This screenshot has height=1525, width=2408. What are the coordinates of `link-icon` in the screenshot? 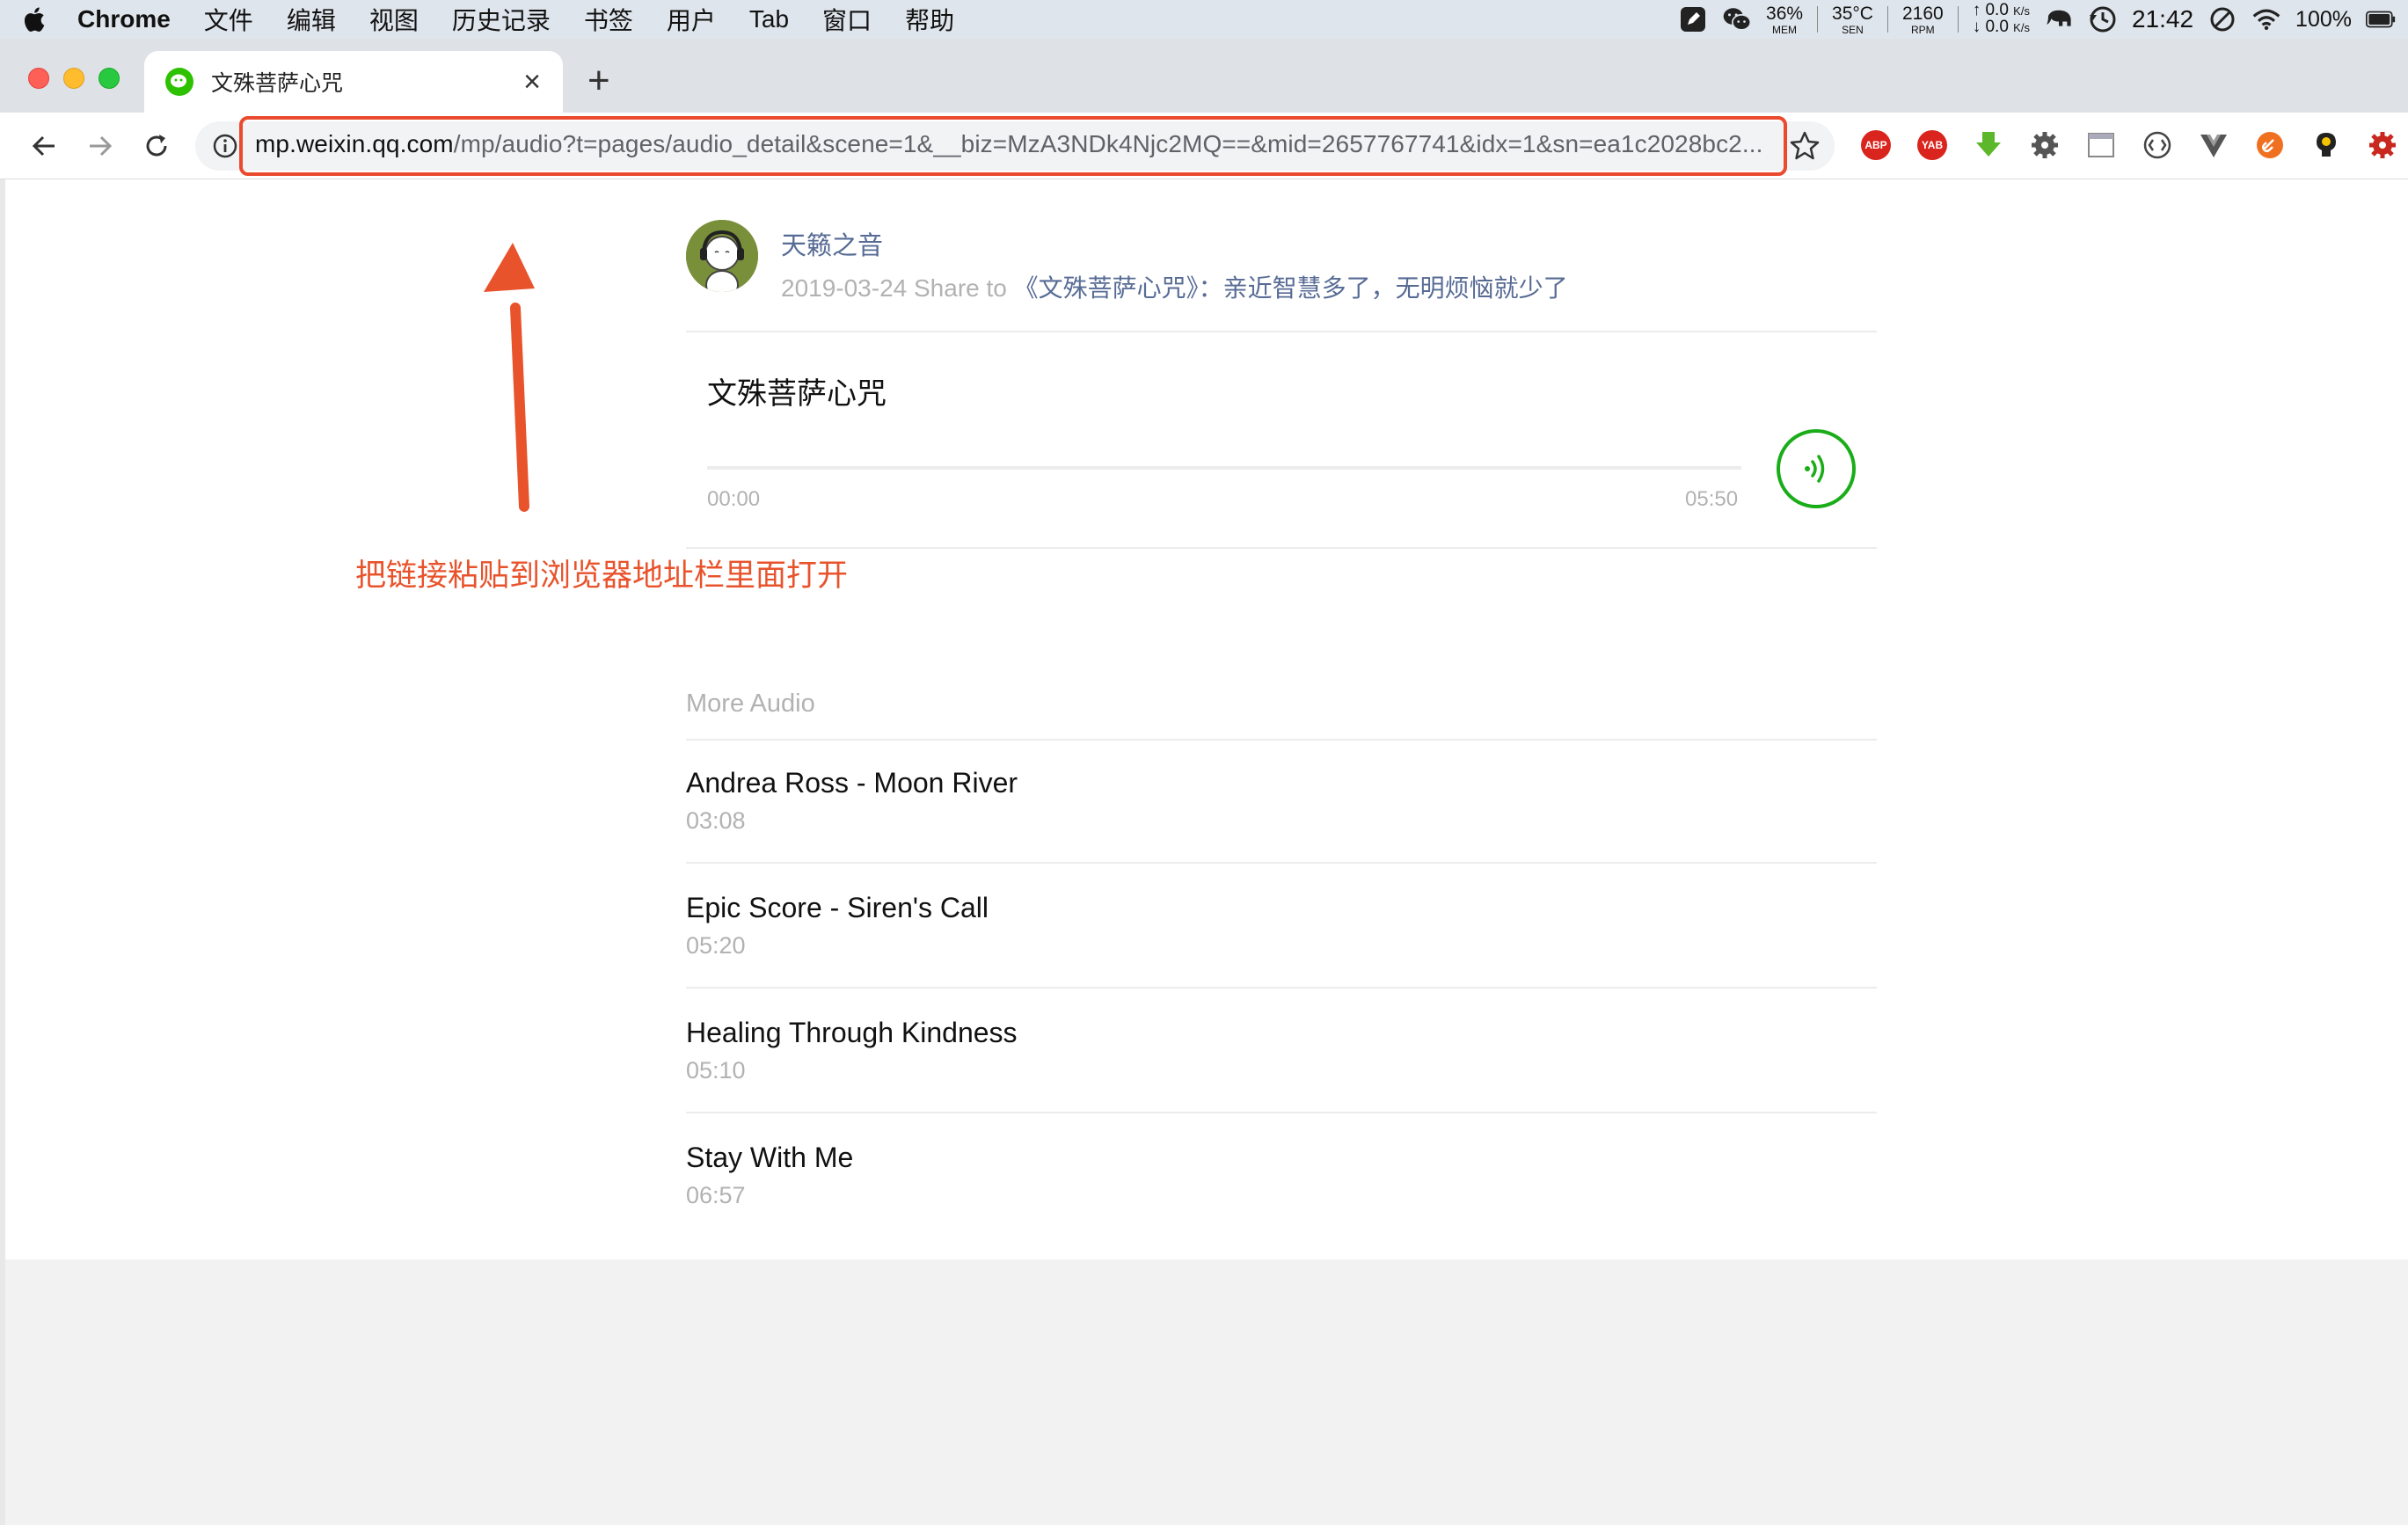 It's located at (2270, 145).